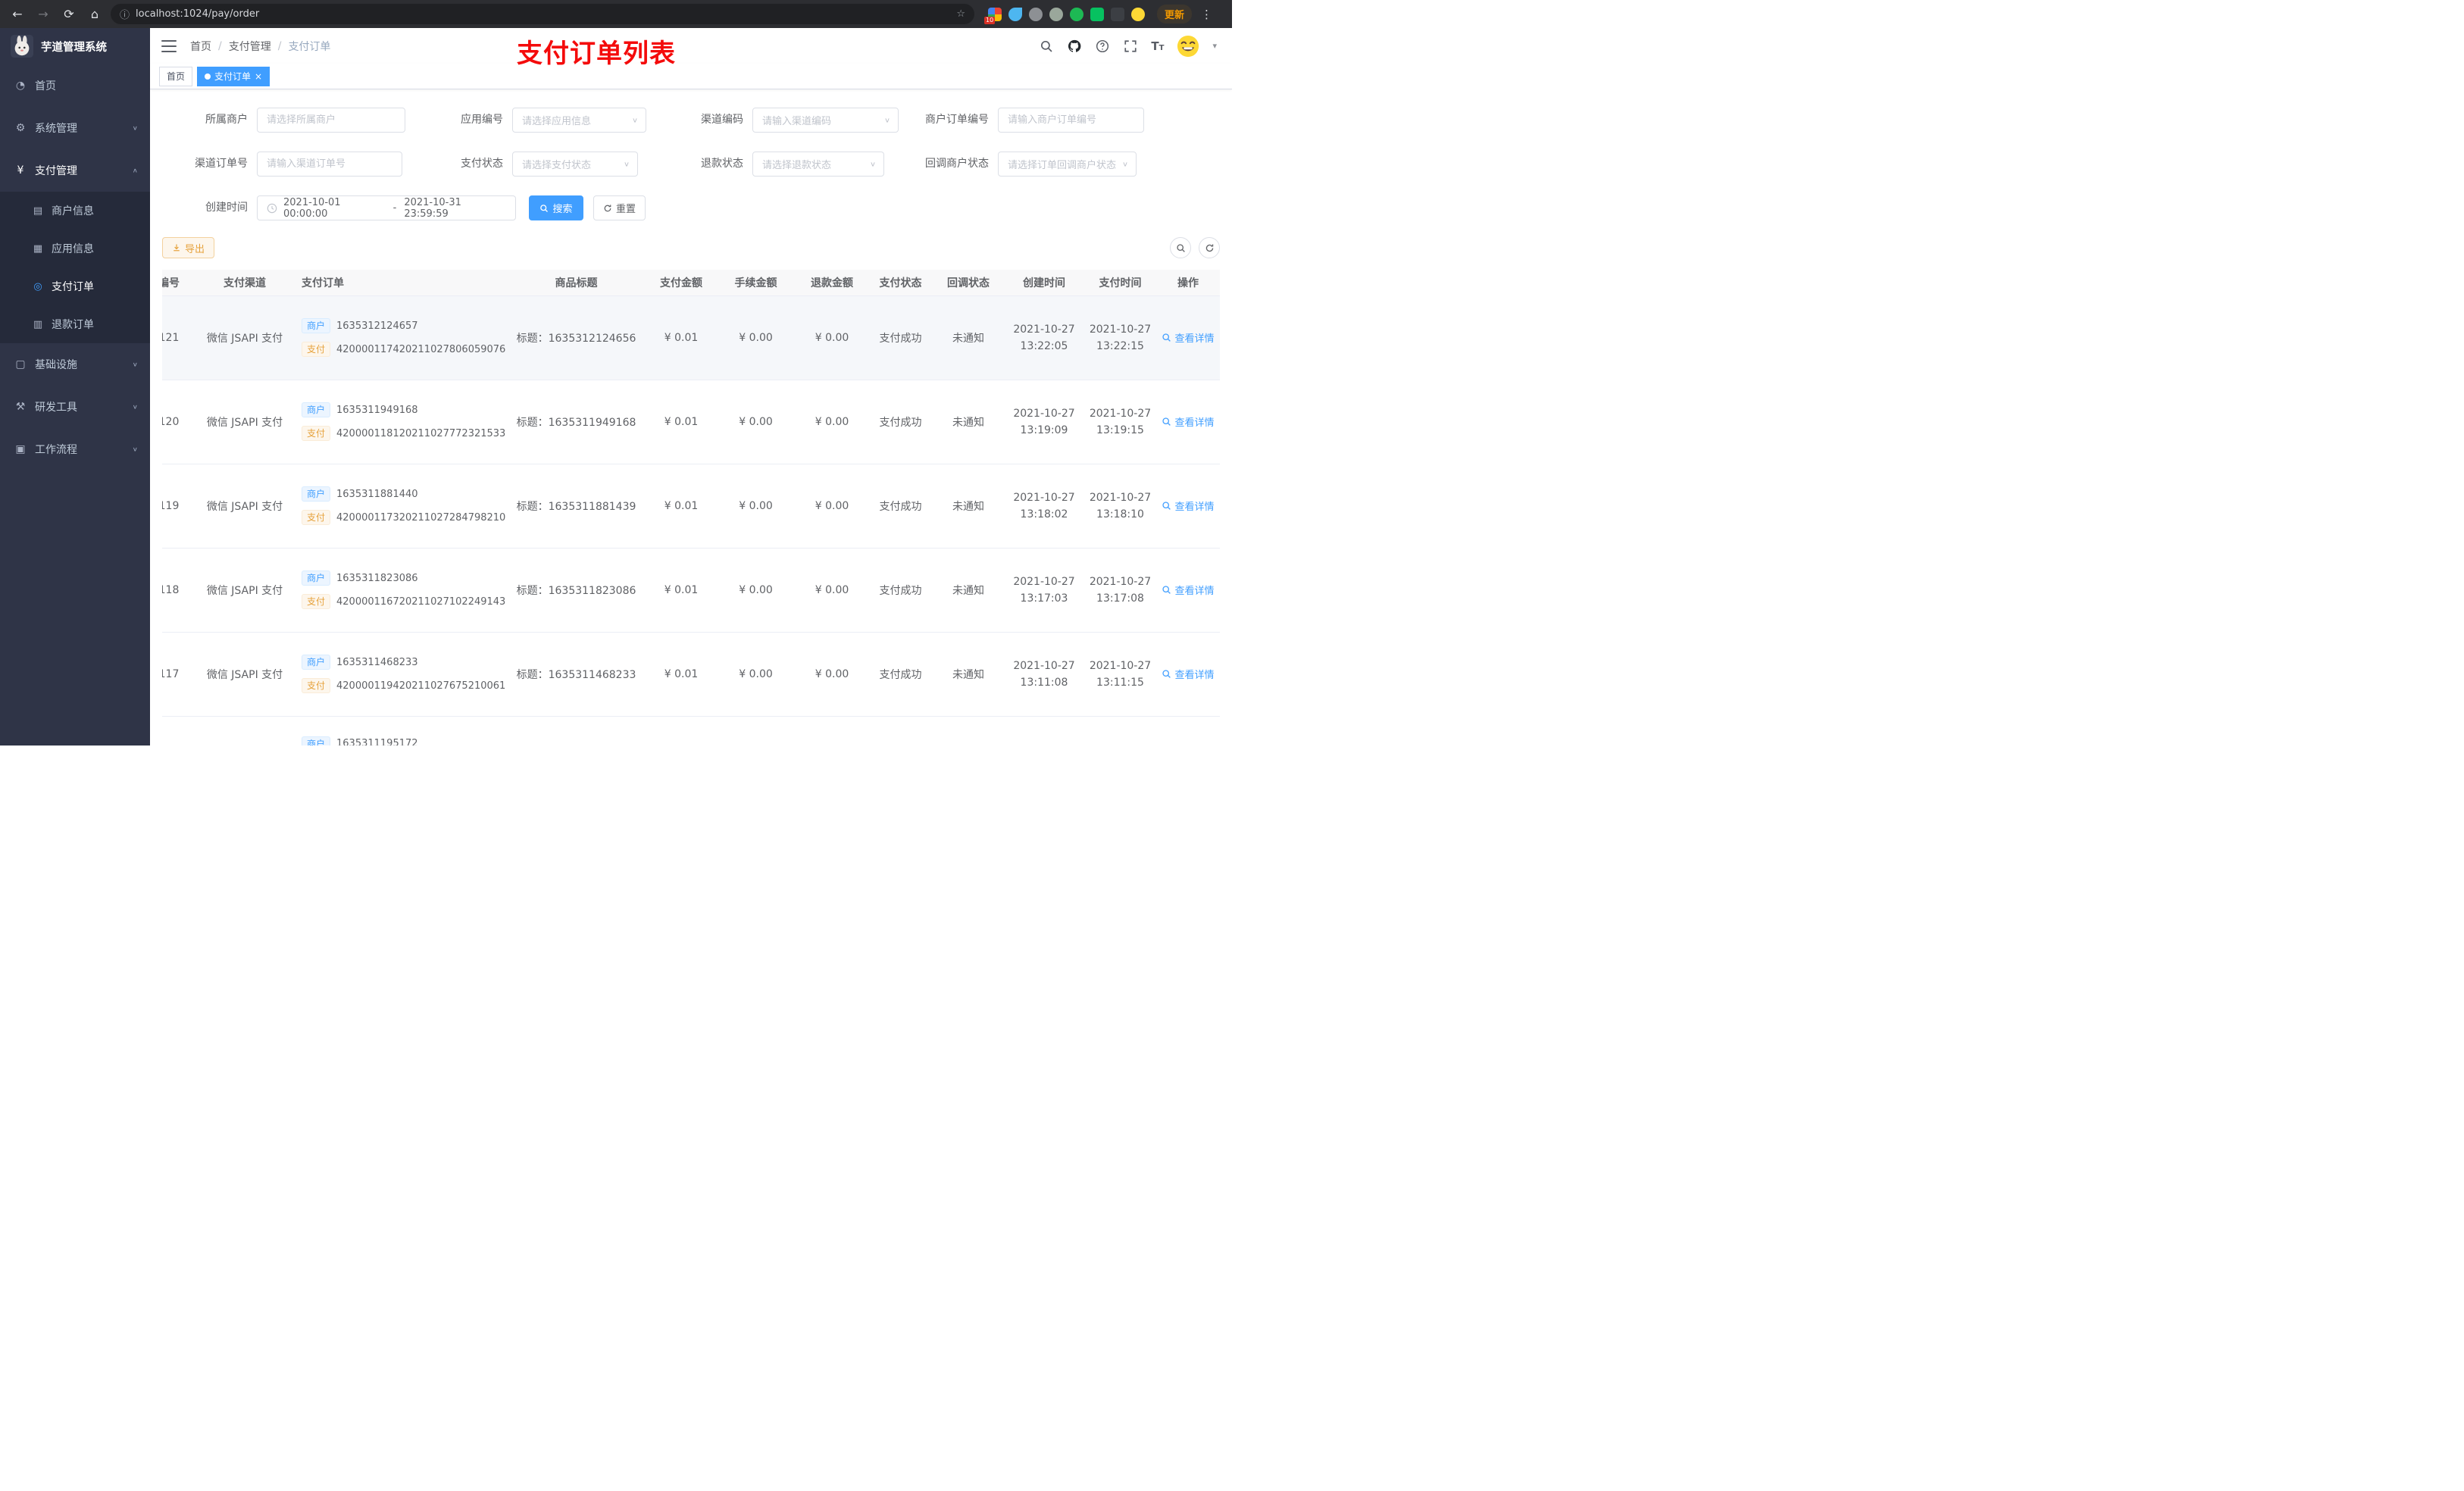  Describe the element at coordinates (43, 14) in the screenshot. I see `browser-forward-icon: →` at that location.